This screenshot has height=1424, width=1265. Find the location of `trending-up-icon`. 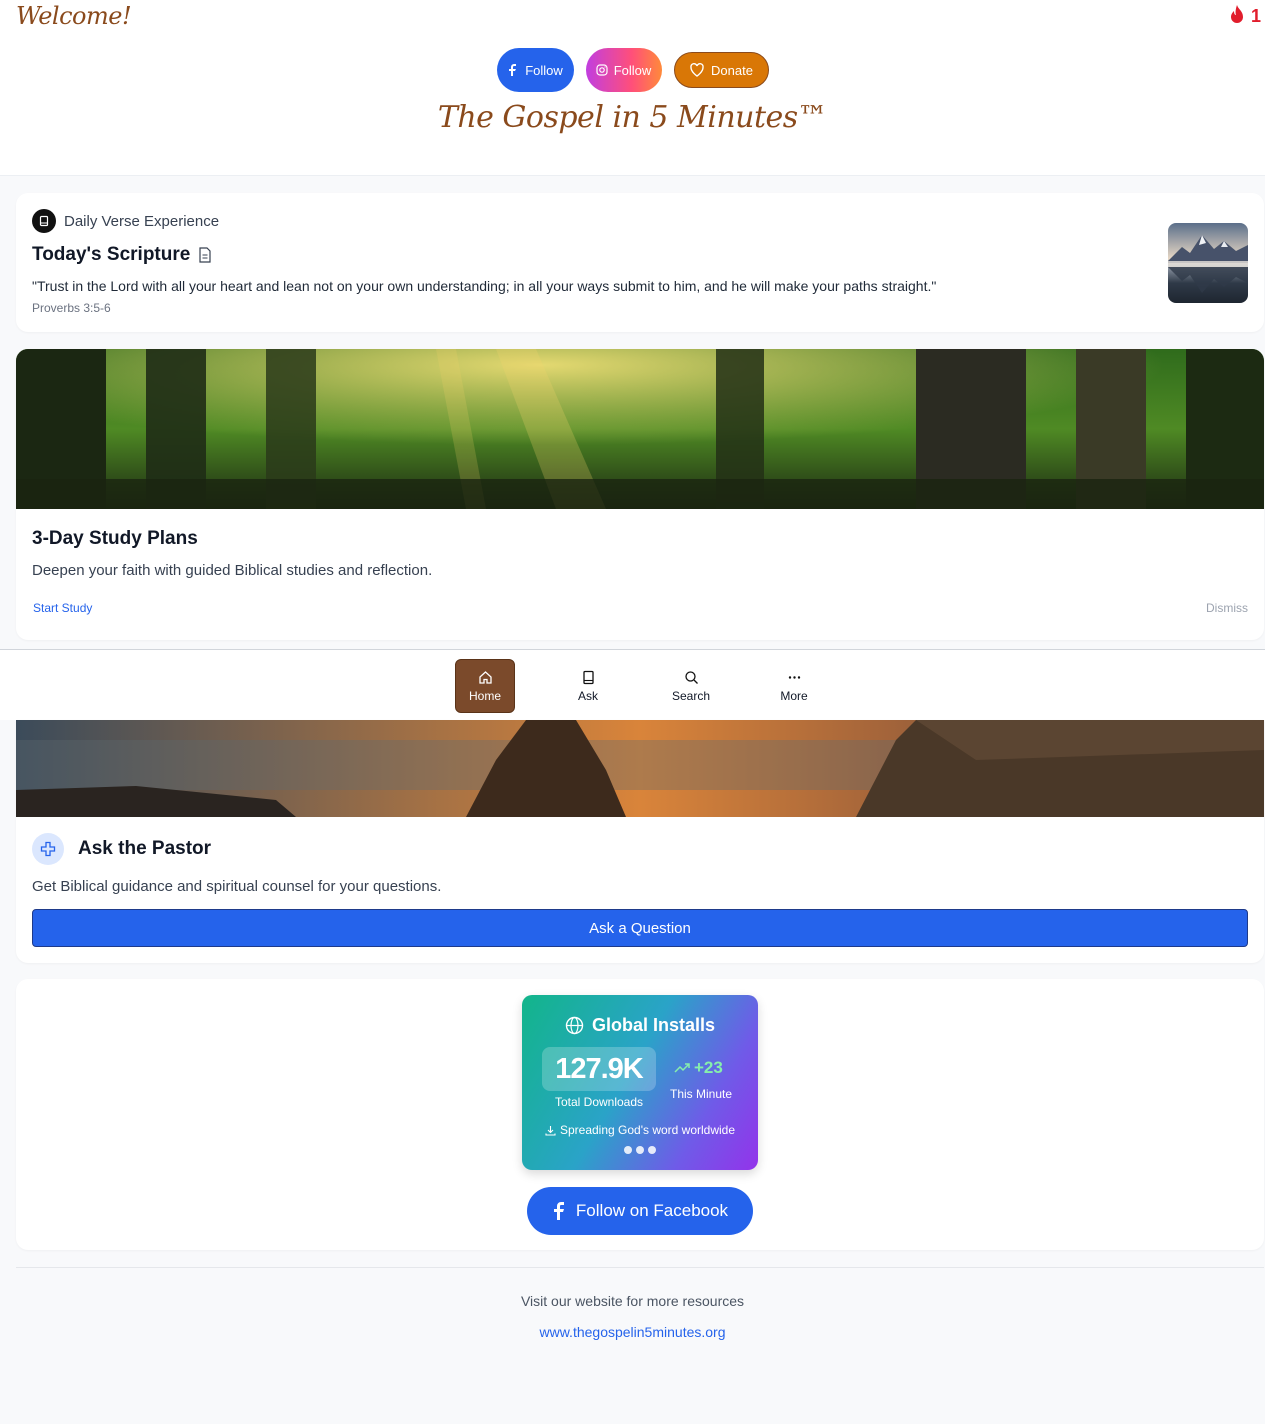

trending-up-icon is located at coordinates (682, 1068).